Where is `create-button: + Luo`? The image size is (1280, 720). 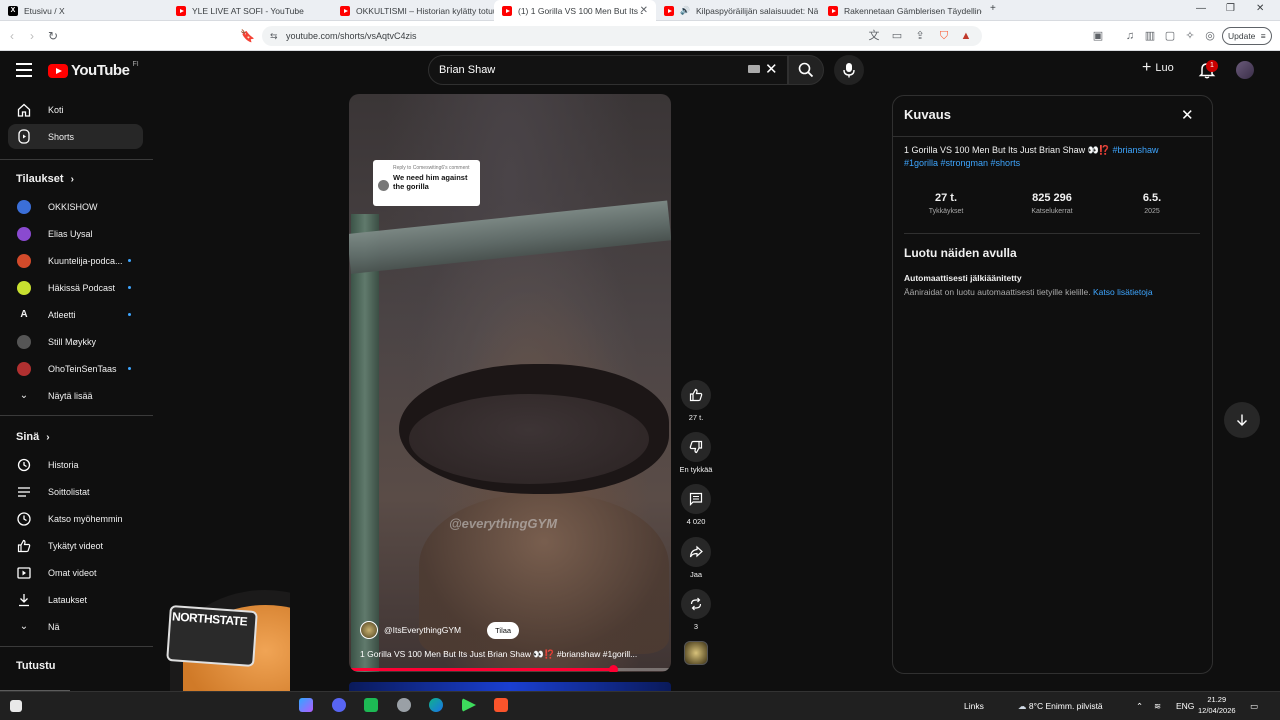 create-button: + Luo is located at coordinates (1158, 68).